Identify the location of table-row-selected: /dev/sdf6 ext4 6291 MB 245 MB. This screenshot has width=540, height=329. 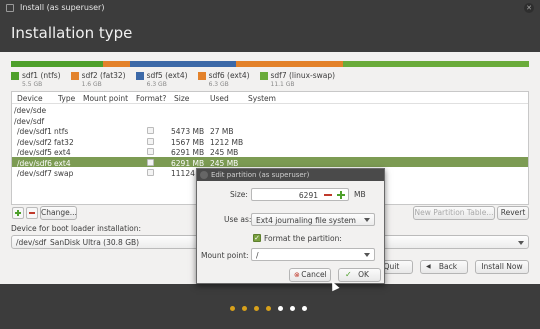
(270, 162).